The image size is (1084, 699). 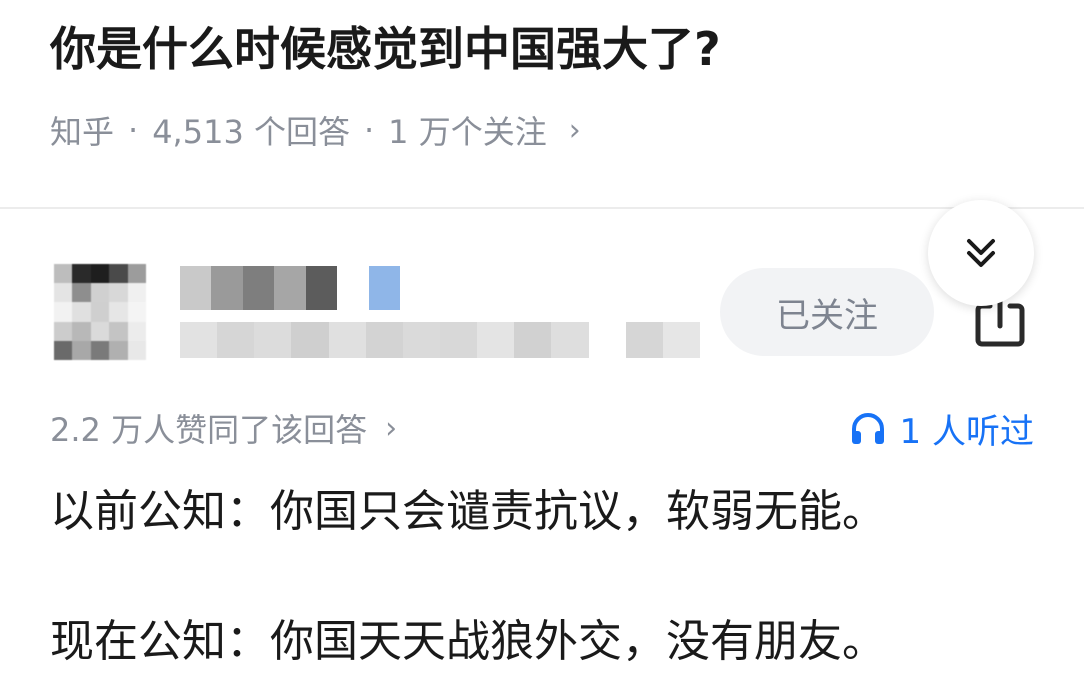 What do you see at coordinates (209, 430) in the screenshot?
I see `upvote-count: 2.2 万人赞同了该回答` at bounding box center [209, 430].